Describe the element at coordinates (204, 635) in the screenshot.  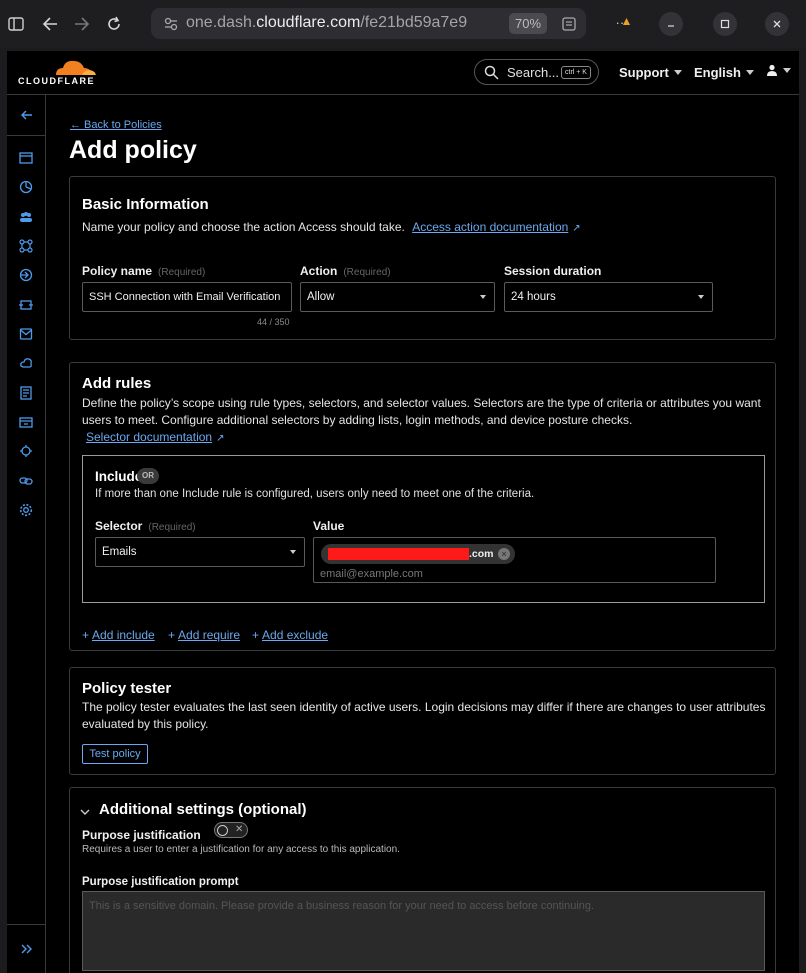
I see `add-require-link: + Add require` at that location.